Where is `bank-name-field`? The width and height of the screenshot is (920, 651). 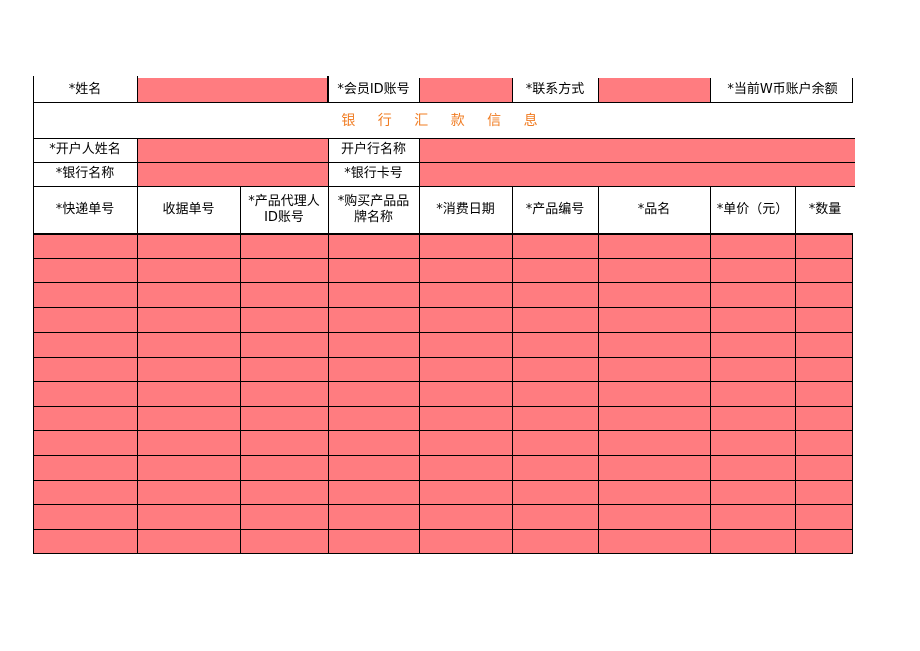 bank-name-field is located at coordinates (232, 174).